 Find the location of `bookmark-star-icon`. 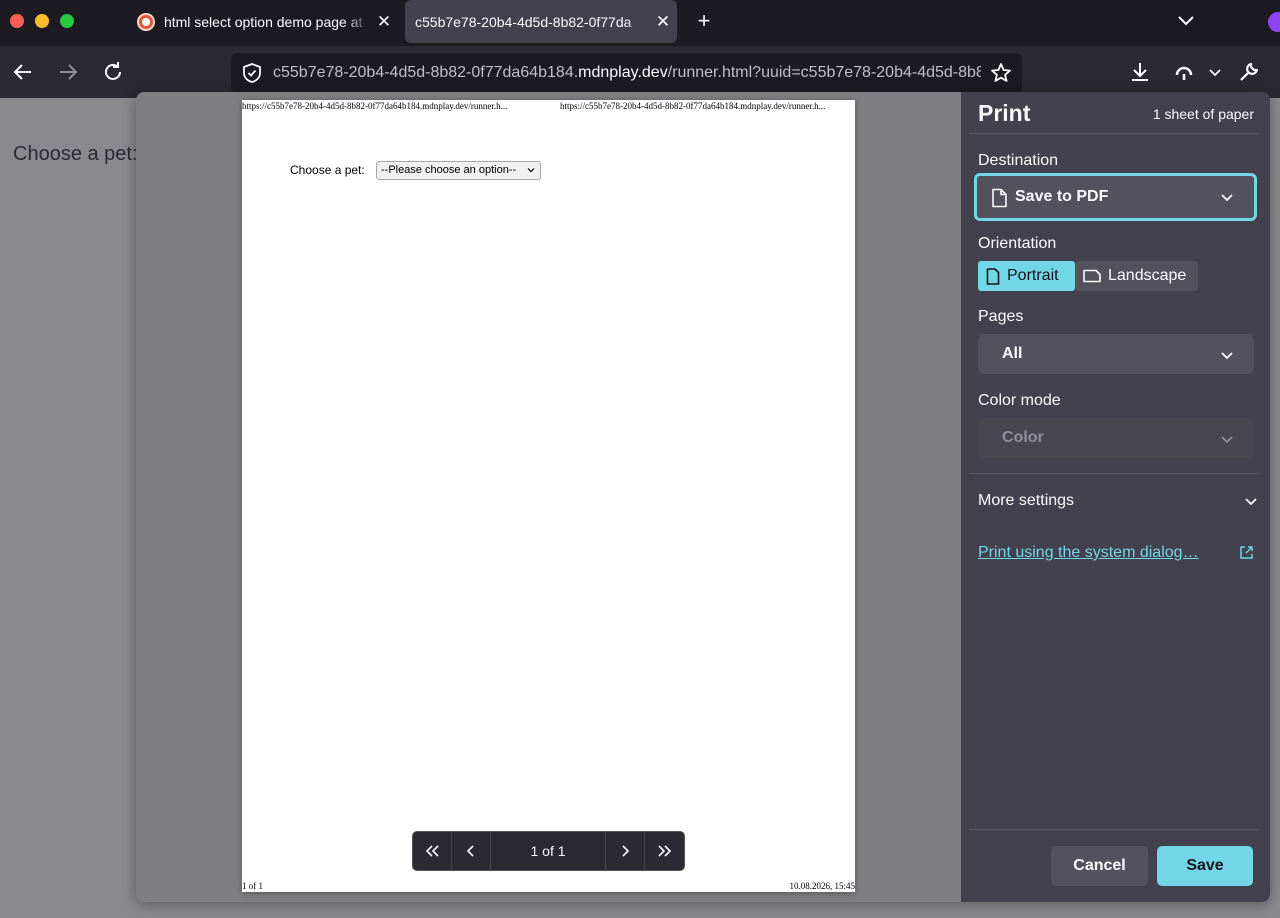

bookmark-star-icon is located at coordinates (1001, 73).